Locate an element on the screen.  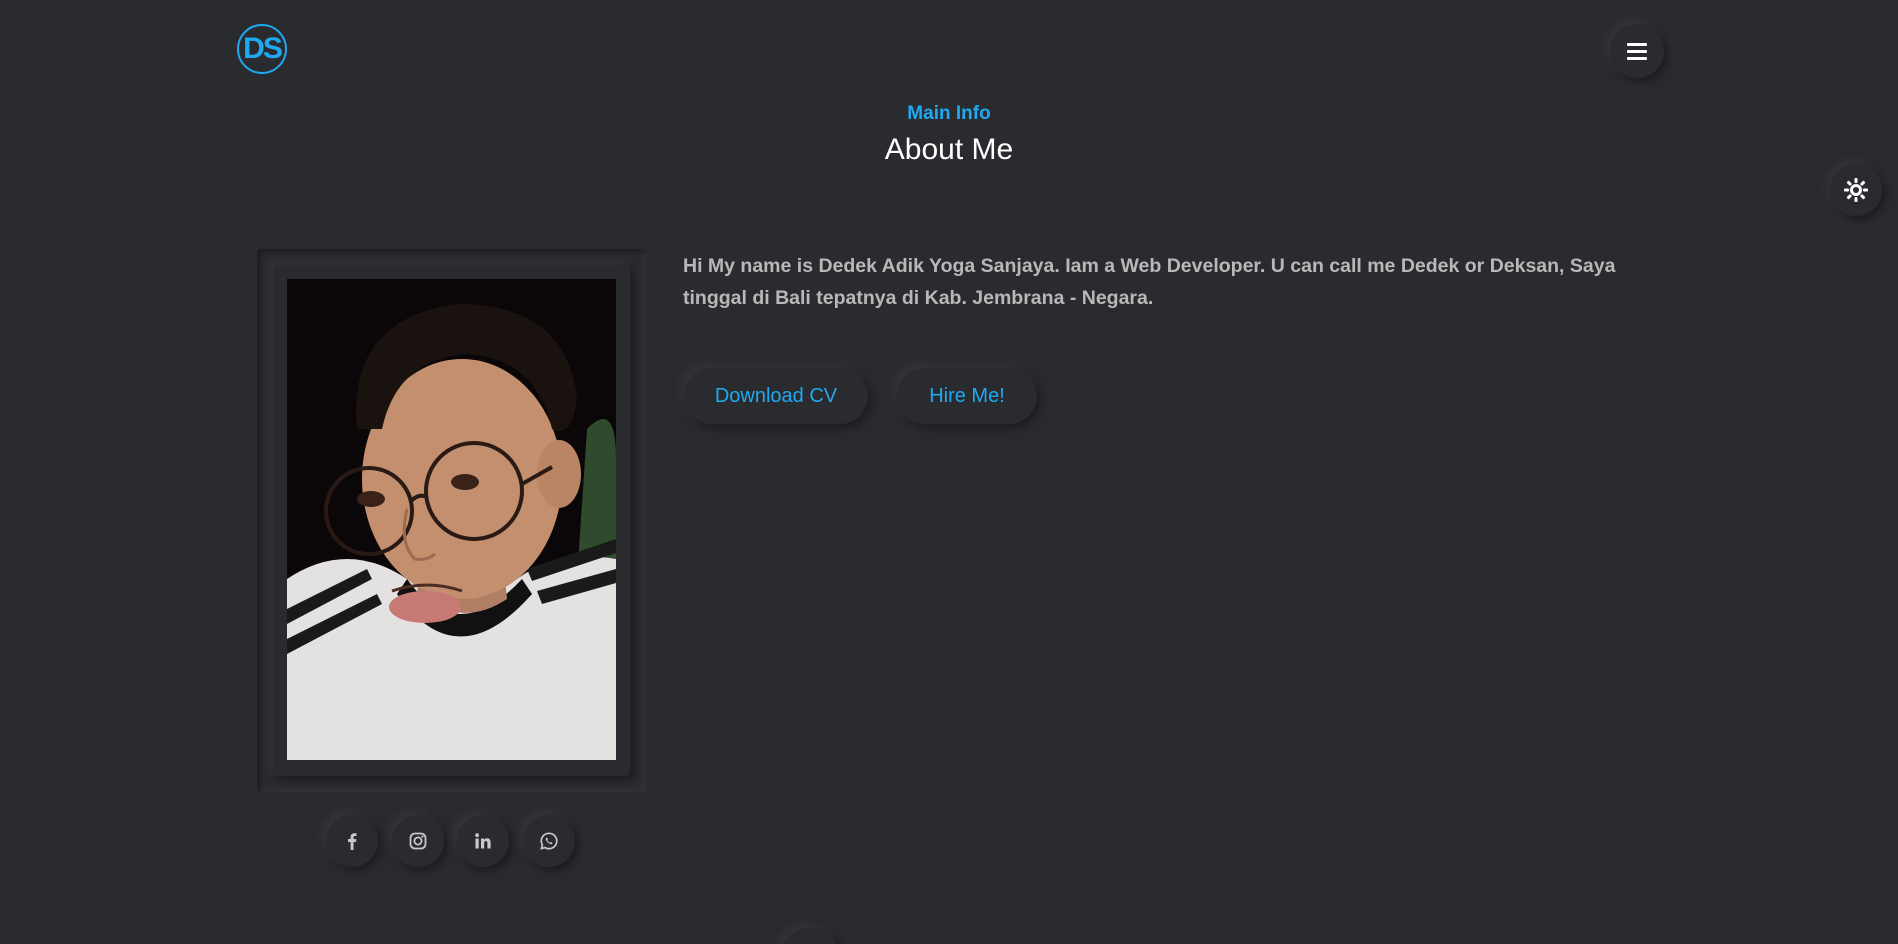
theme-toggle-button is located at coordinates (1856, 190).